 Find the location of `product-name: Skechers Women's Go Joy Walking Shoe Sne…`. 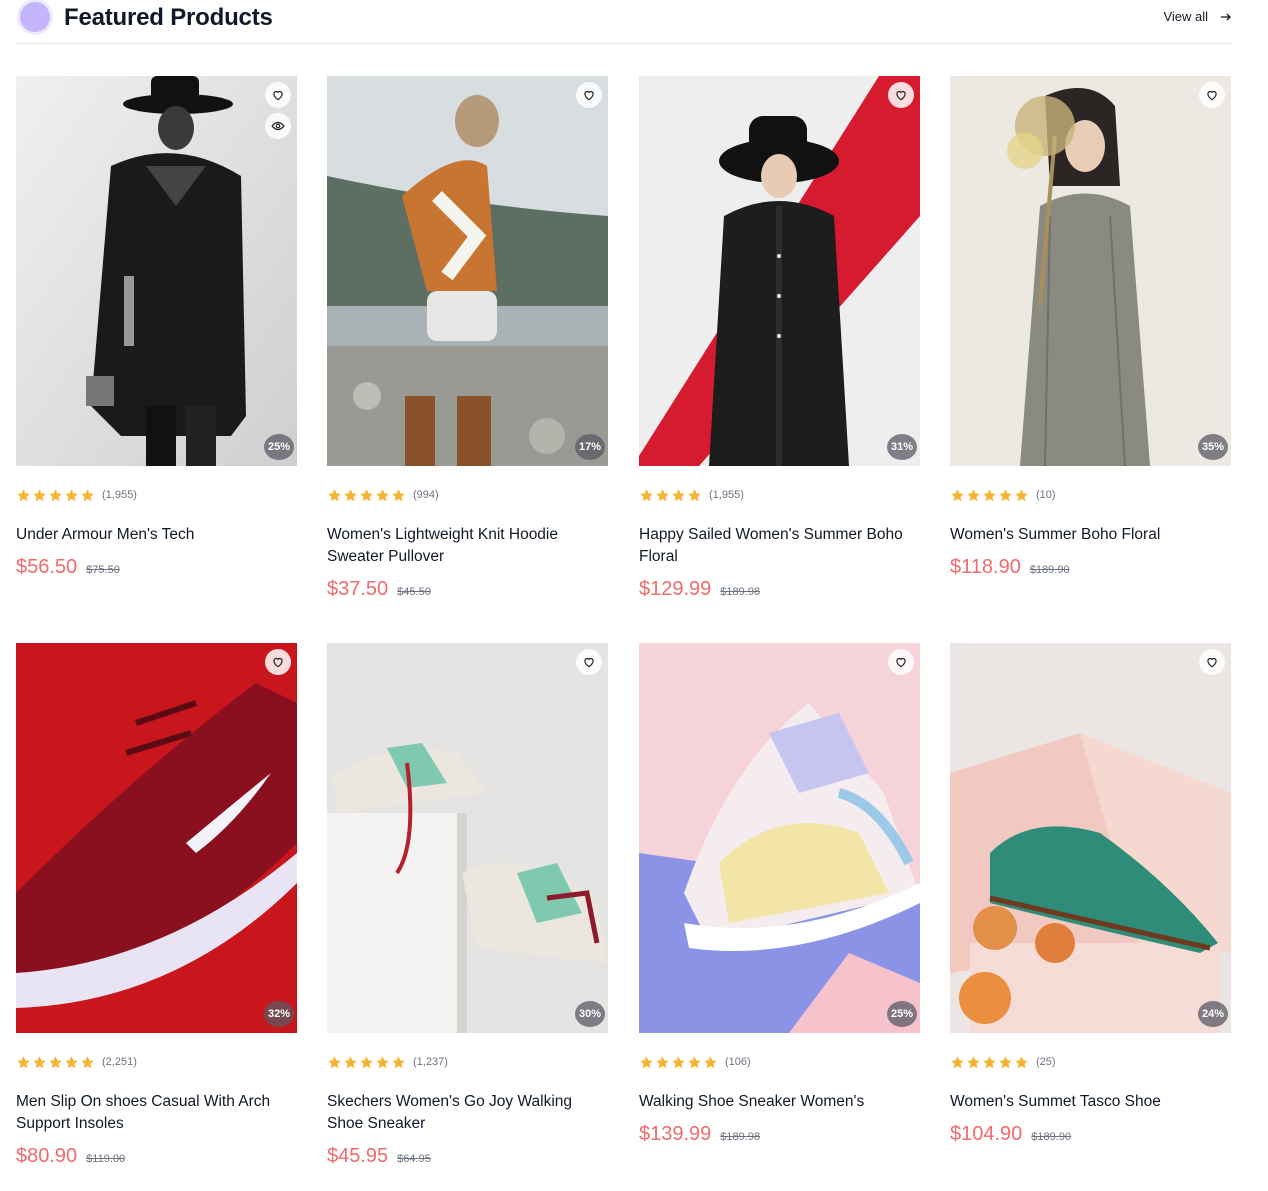

product-name: Skechers Women's Go Joy Walking Shoe Sne… is located at coordinates (462, 1113).